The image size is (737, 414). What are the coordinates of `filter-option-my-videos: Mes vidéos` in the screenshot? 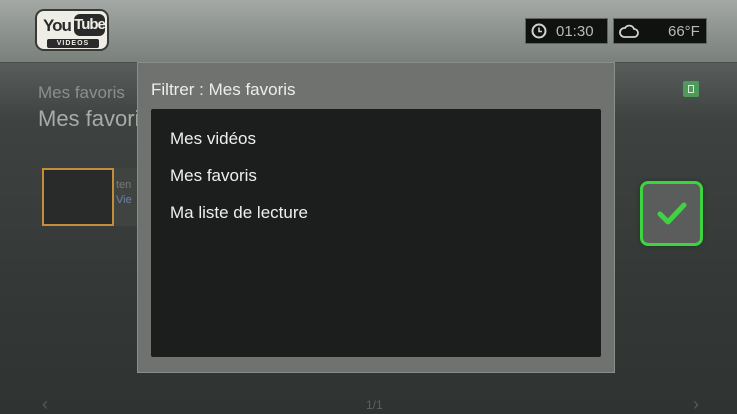 It's located at (213, 139).